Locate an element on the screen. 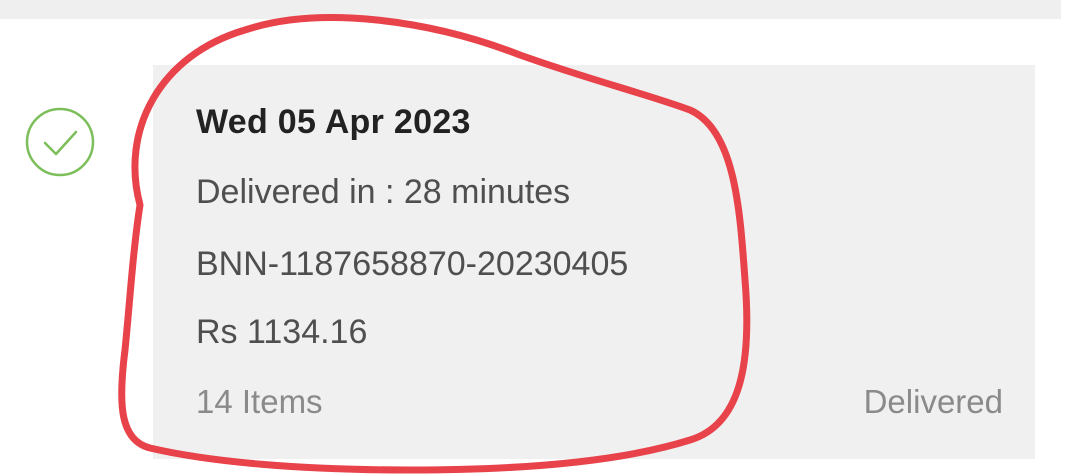  top-divider-strip is located at coordinates (530, 9).